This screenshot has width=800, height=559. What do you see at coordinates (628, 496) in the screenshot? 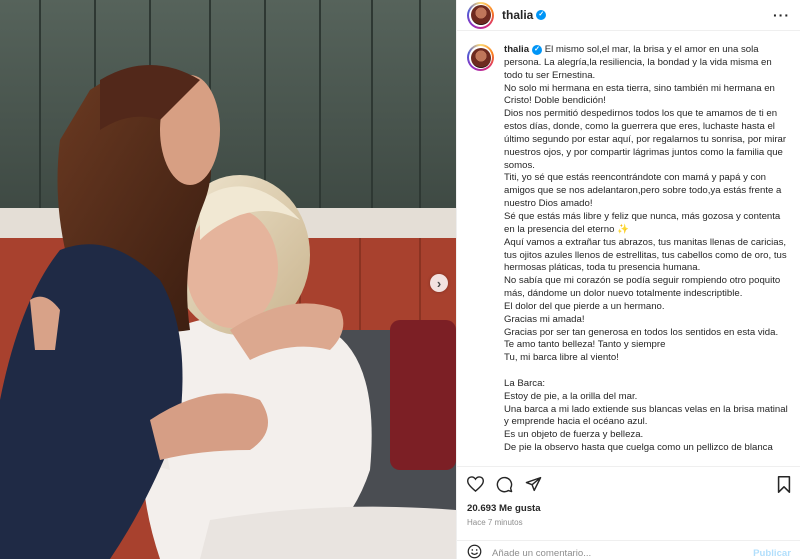
I see `post-actions: 20.693 Me gusta Hace 7 minutos` at bounding box center [628, 496].